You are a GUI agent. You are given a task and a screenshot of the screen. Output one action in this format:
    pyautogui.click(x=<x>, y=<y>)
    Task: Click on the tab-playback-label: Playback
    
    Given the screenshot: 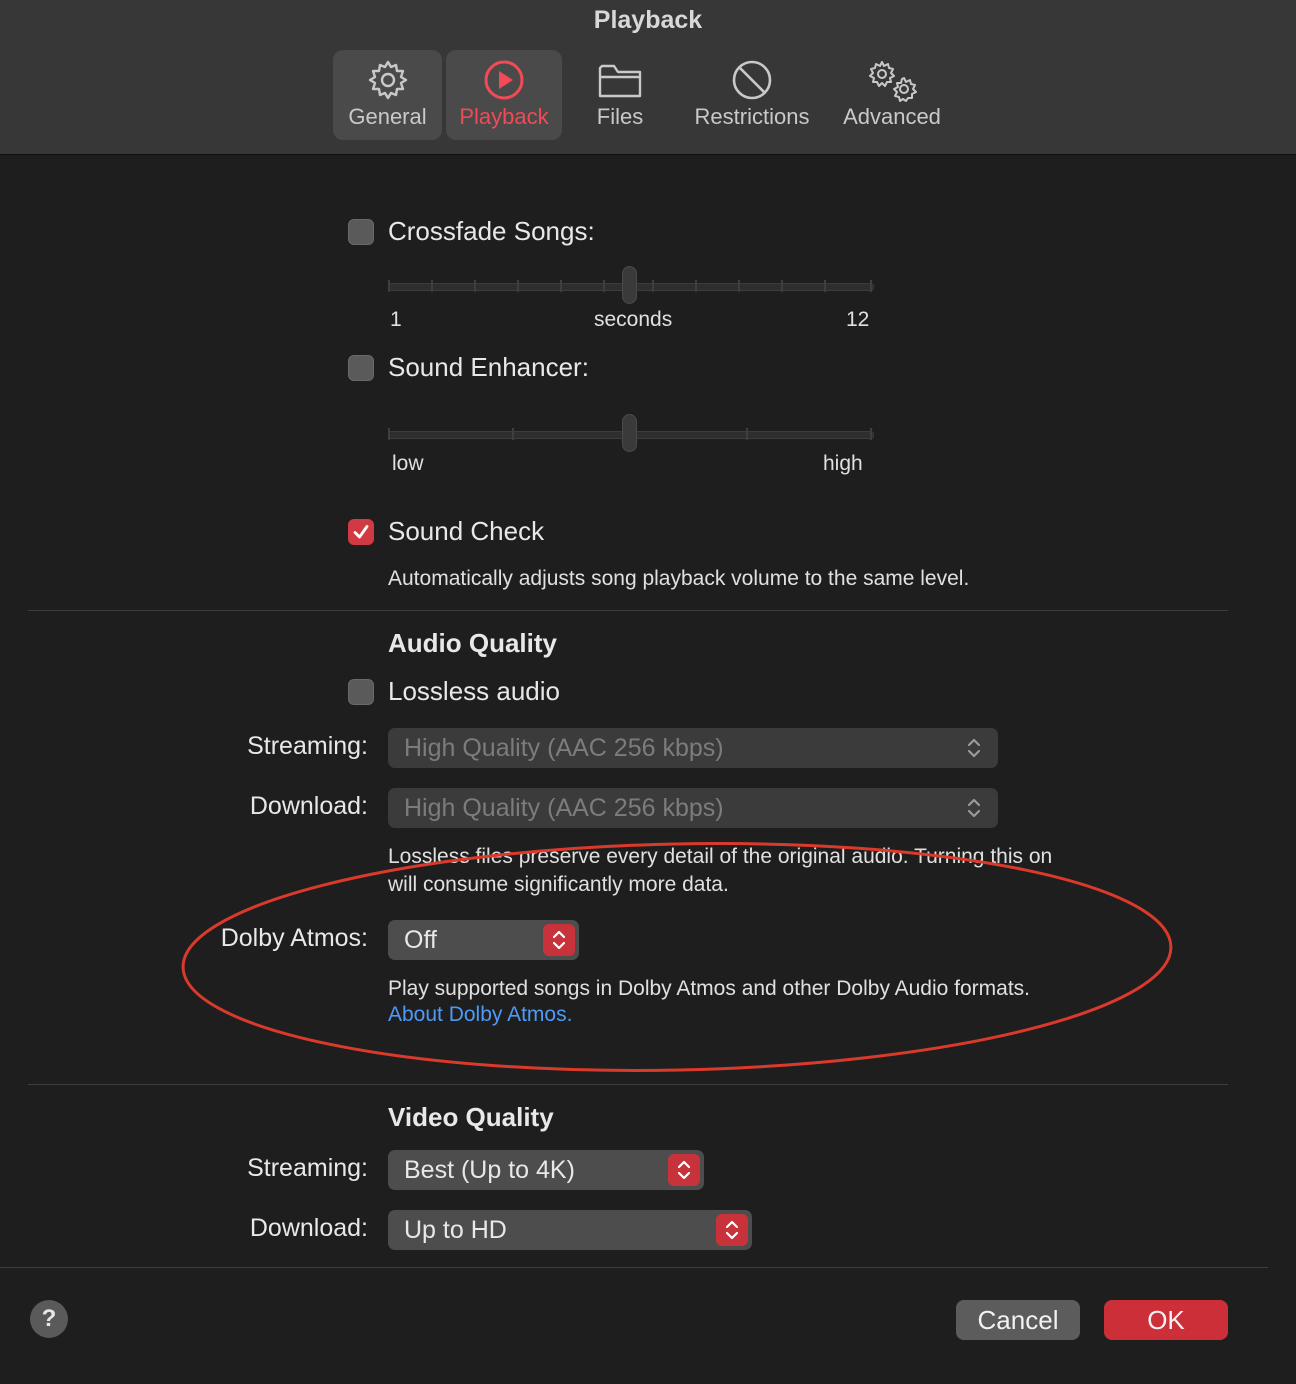 What is the action you would take?
    pyautogui.click(x=504, y=116)
    